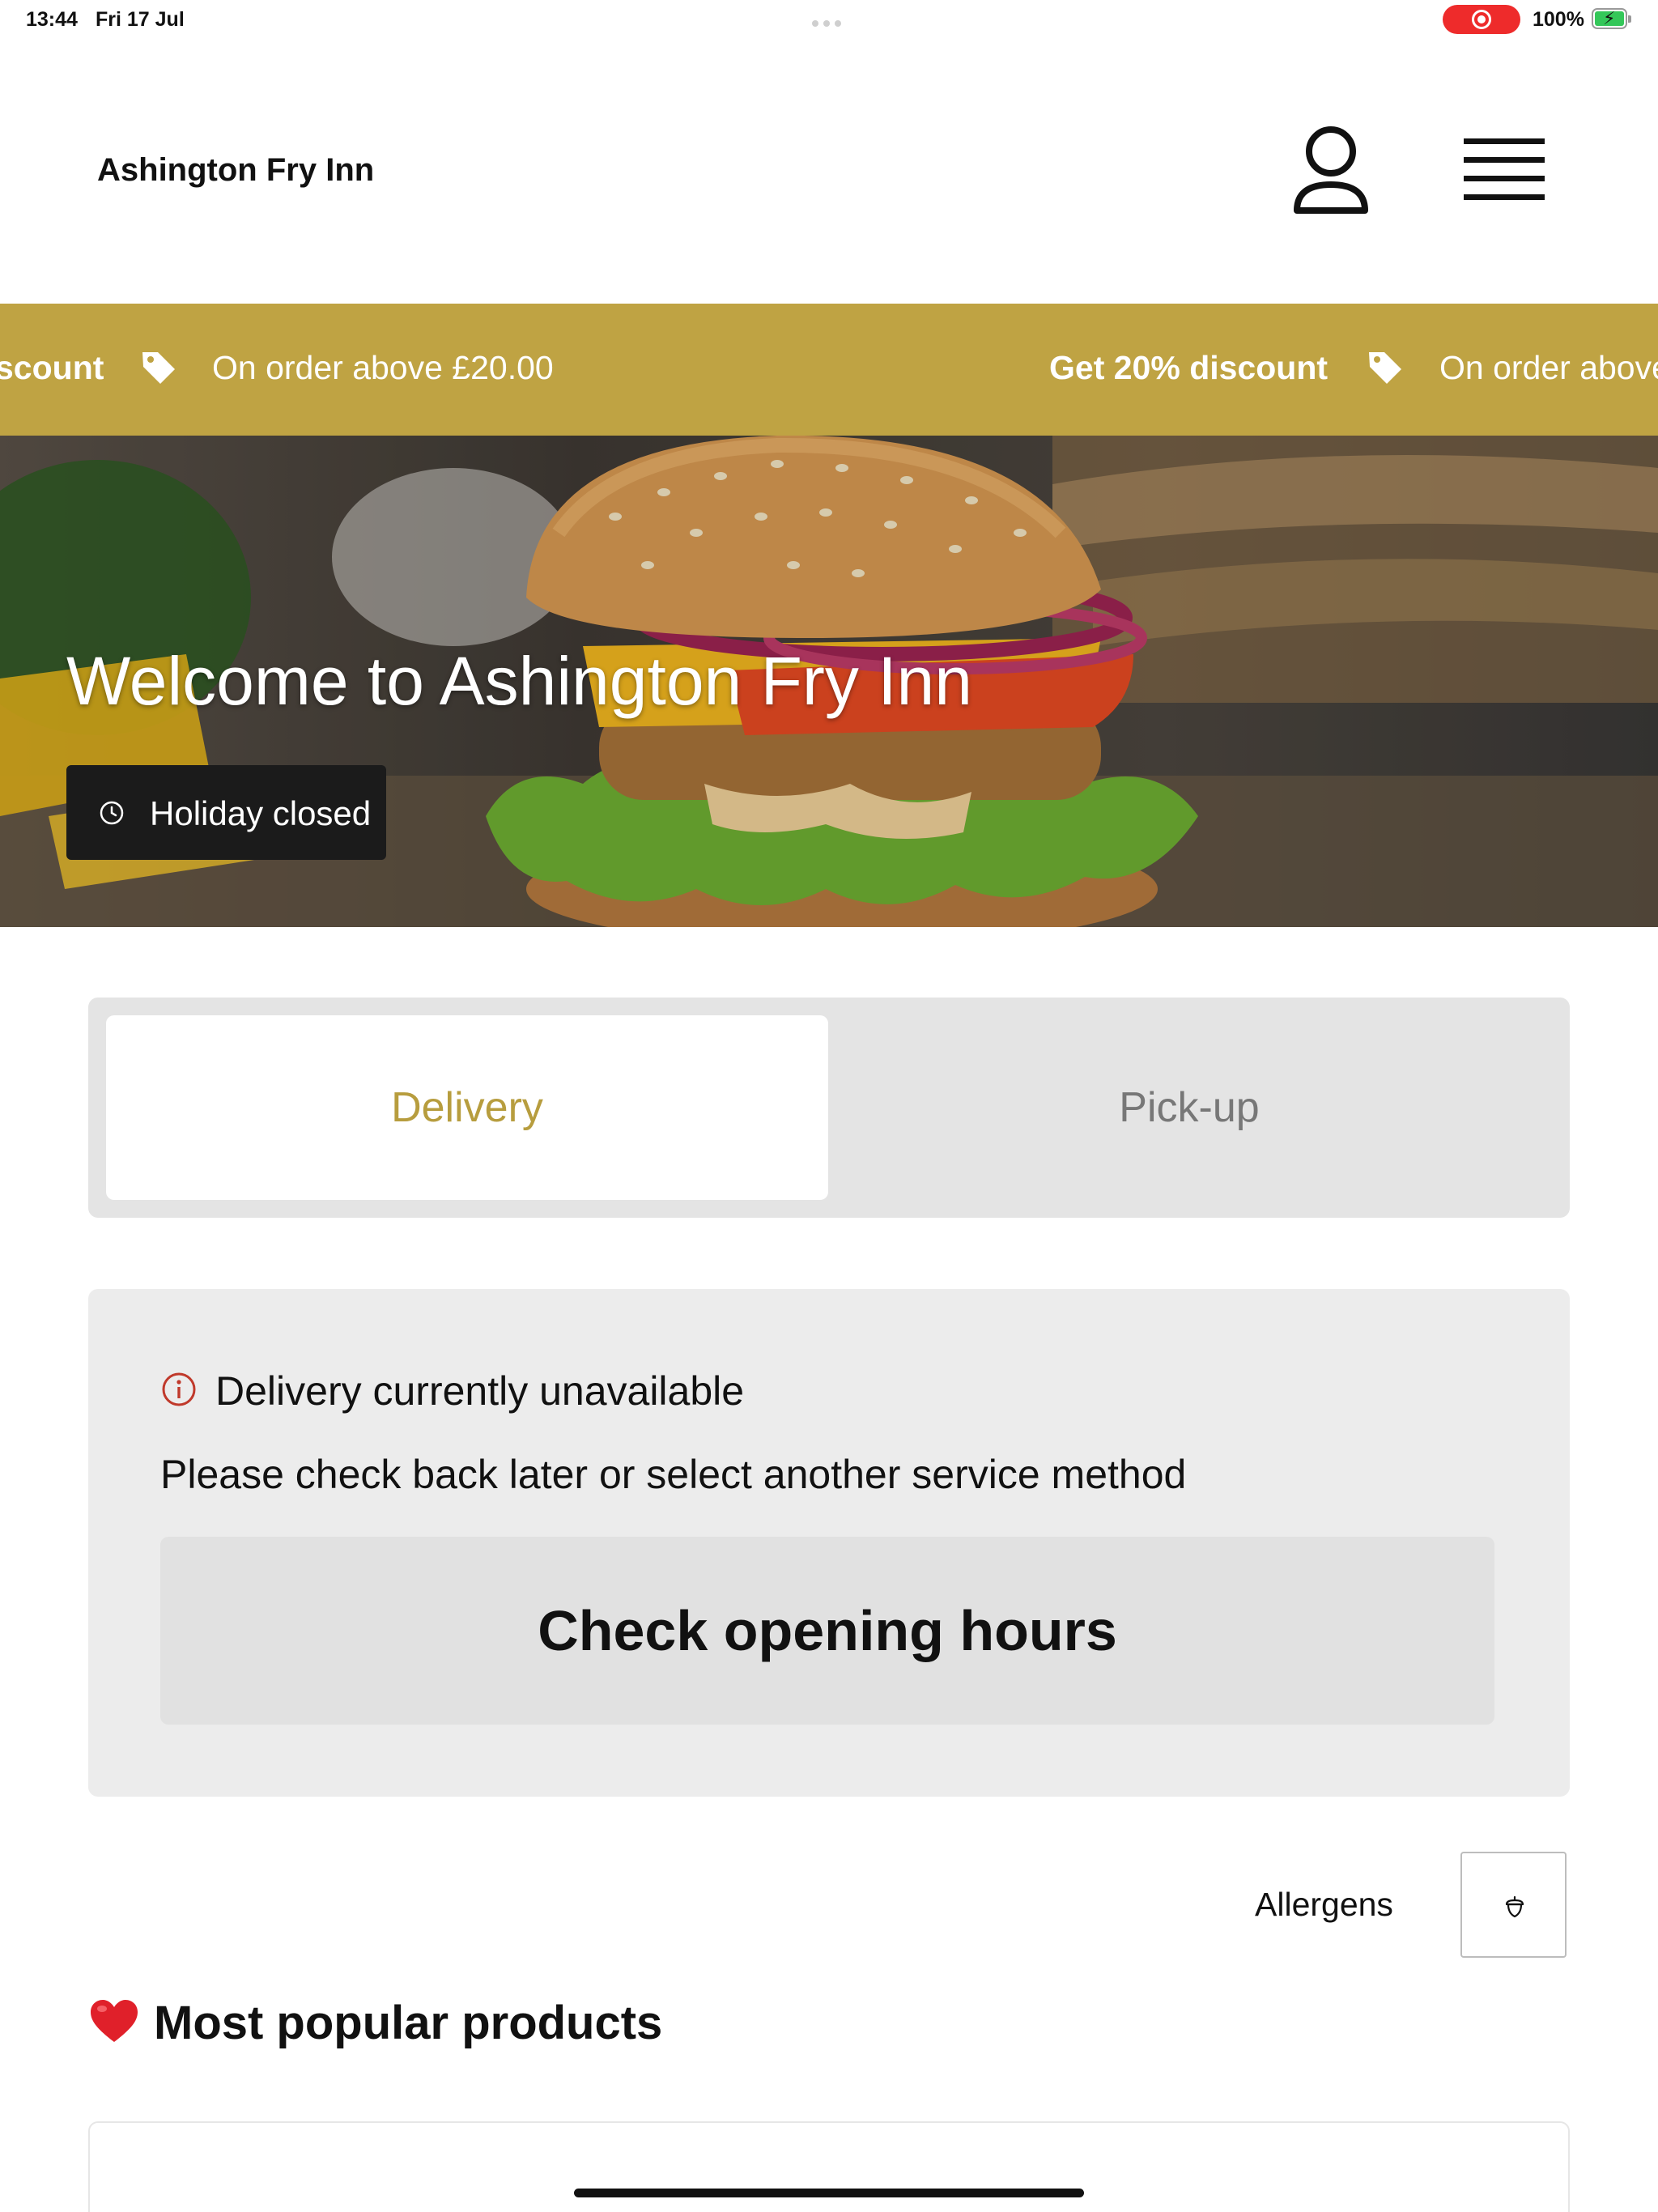 The height and width of the screenshot is (2212, 1658). I want to click on product-card, so click(829, 2166).